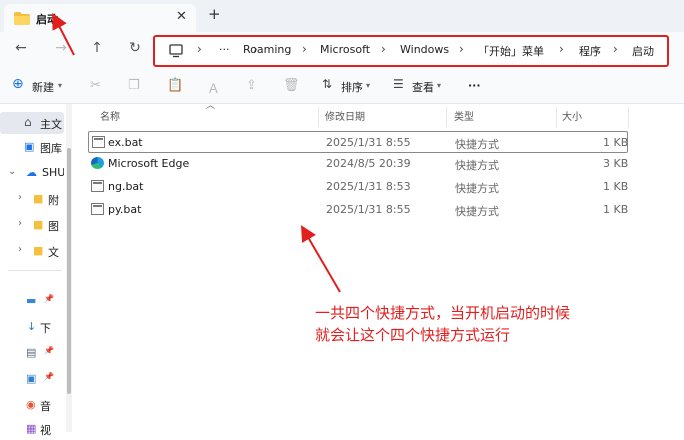  What do you see at coordinates (95, 85) in the screenshot?
I see `cut-icon: ✂` at bounding box center [95, 85].